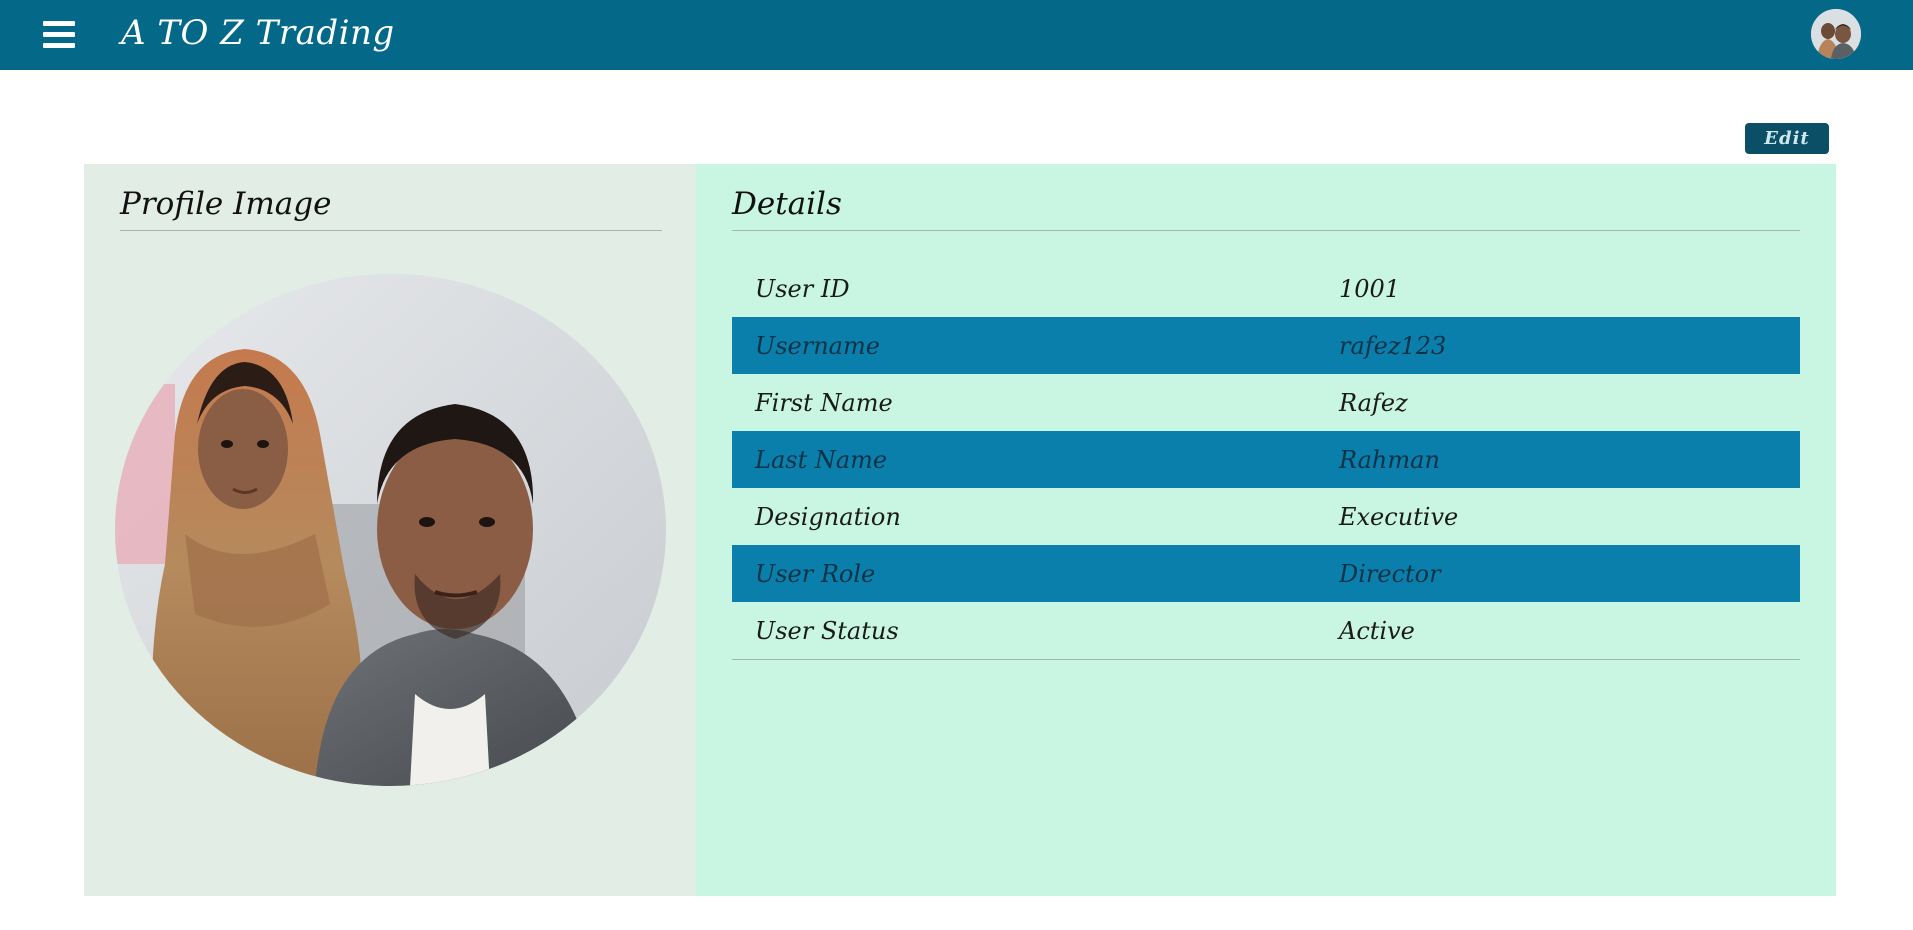 The width and height of the screenshot is (1913, 930). Describe the element at coordinates (1377, 630) in the screenshot. I see `detail-value: Active` at that location.